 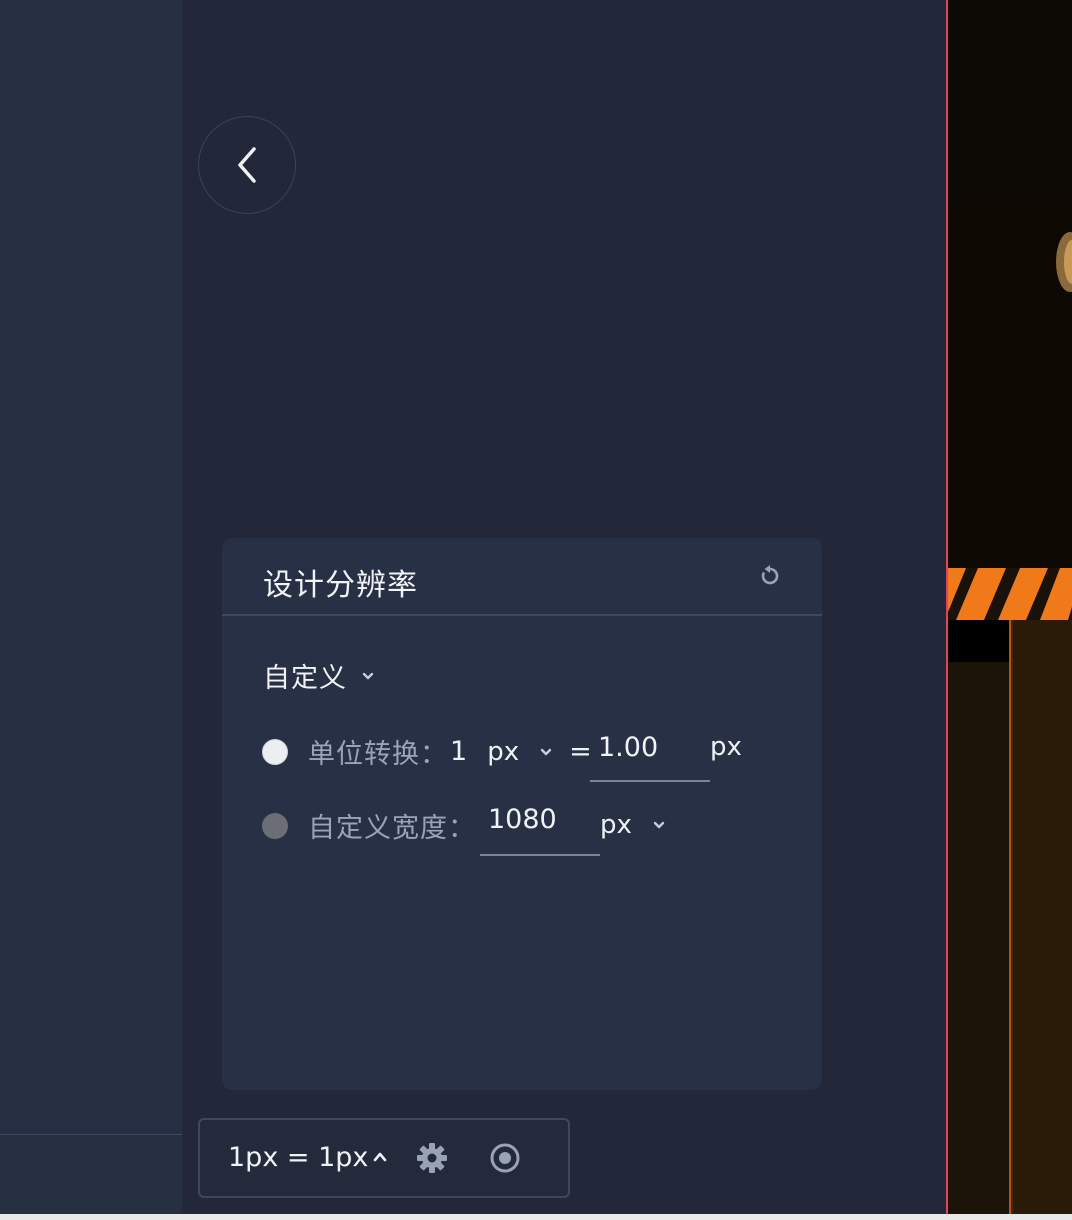 I want to click on target-value-input: 1.00, so click(x=650, y=757).